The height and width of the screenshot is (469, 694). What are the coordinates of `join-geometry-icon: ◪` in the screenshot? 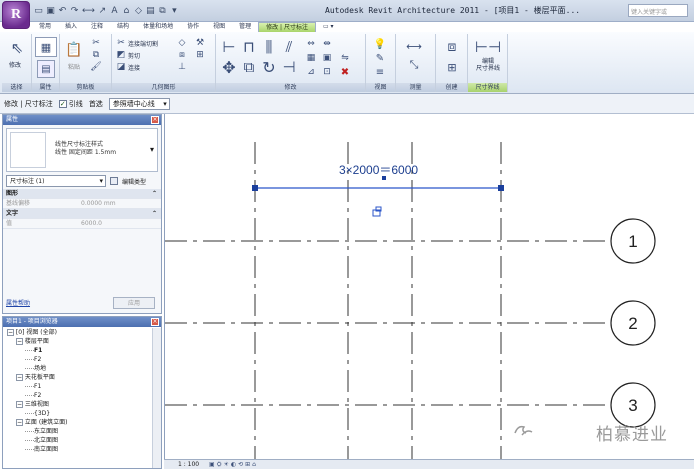 It's located at (121, 67).